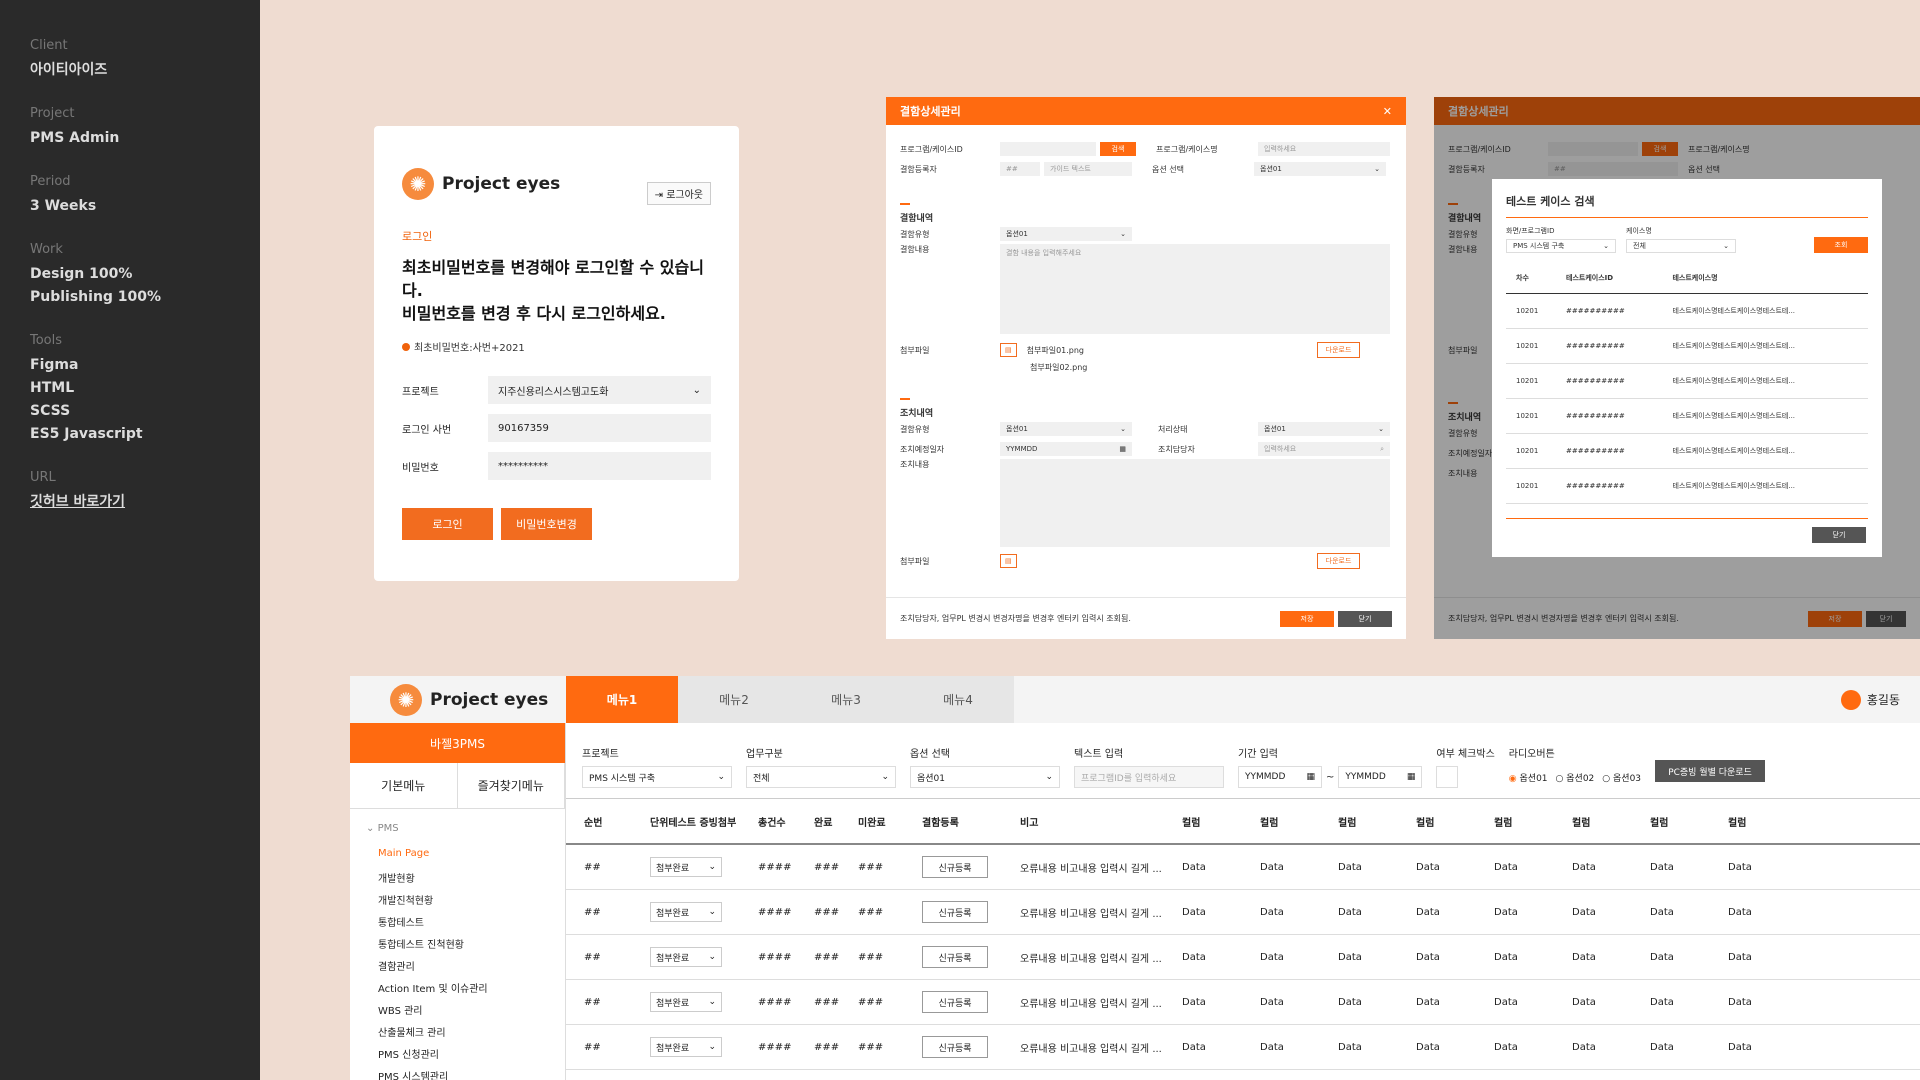  I want to click on tab-menu2: 메뉴2, so click(734, 699).